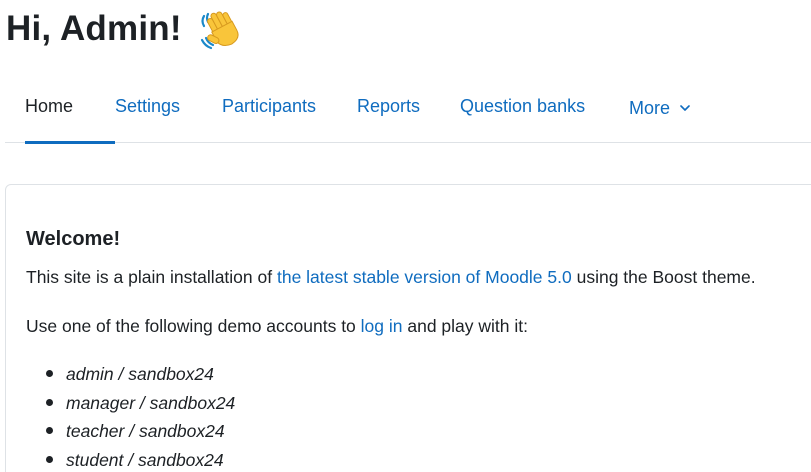 The height and width of the screenshot is (472, 811). I want to click on tab-settings: Settings, so click(147, 106).